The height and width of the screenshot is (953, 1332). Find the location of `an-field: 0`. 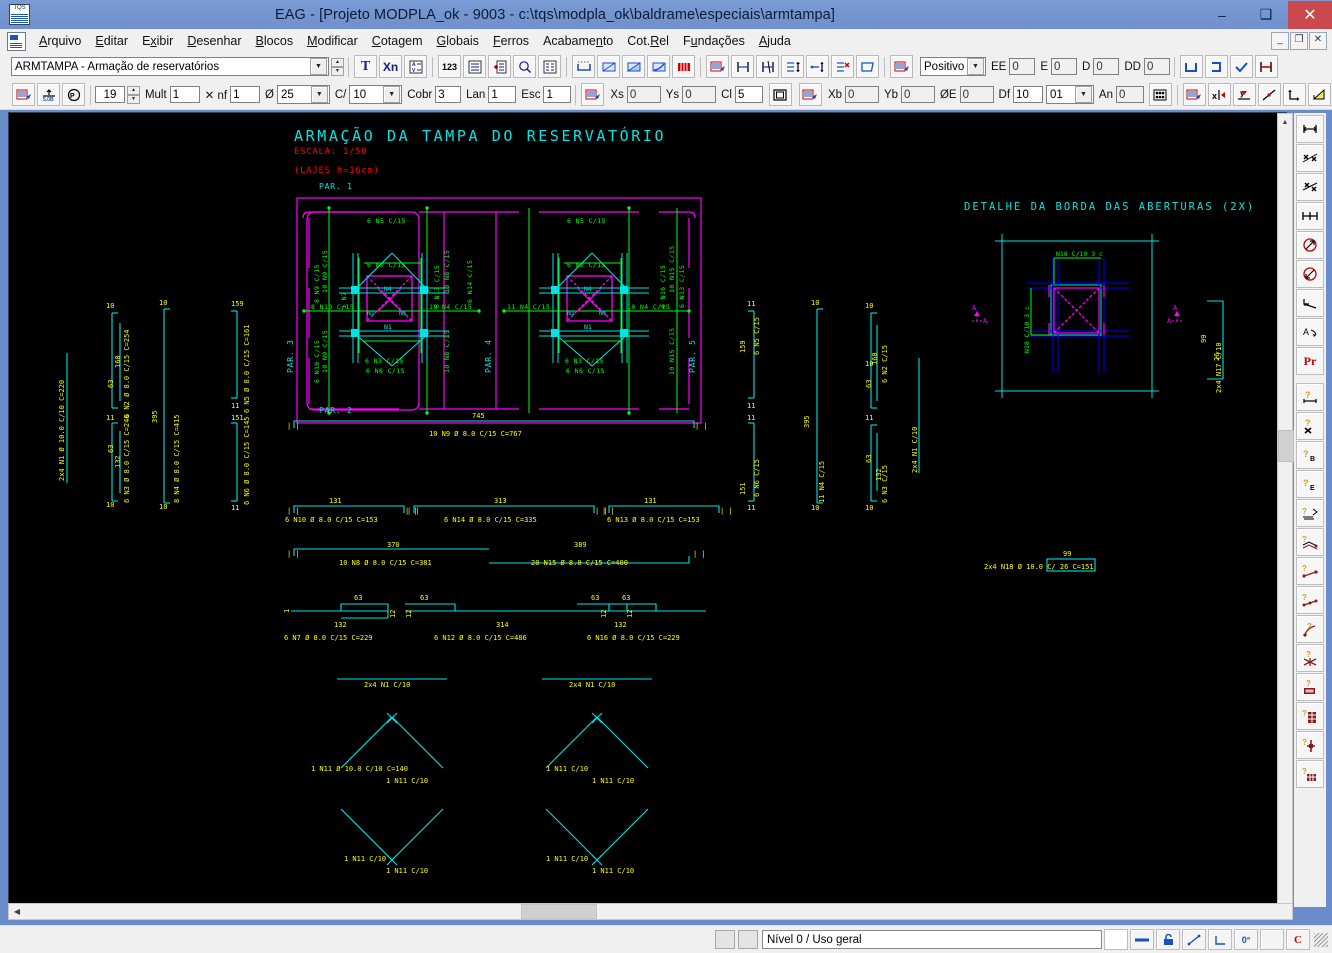

an-field: 0 is located at coordinates (1129, 94).